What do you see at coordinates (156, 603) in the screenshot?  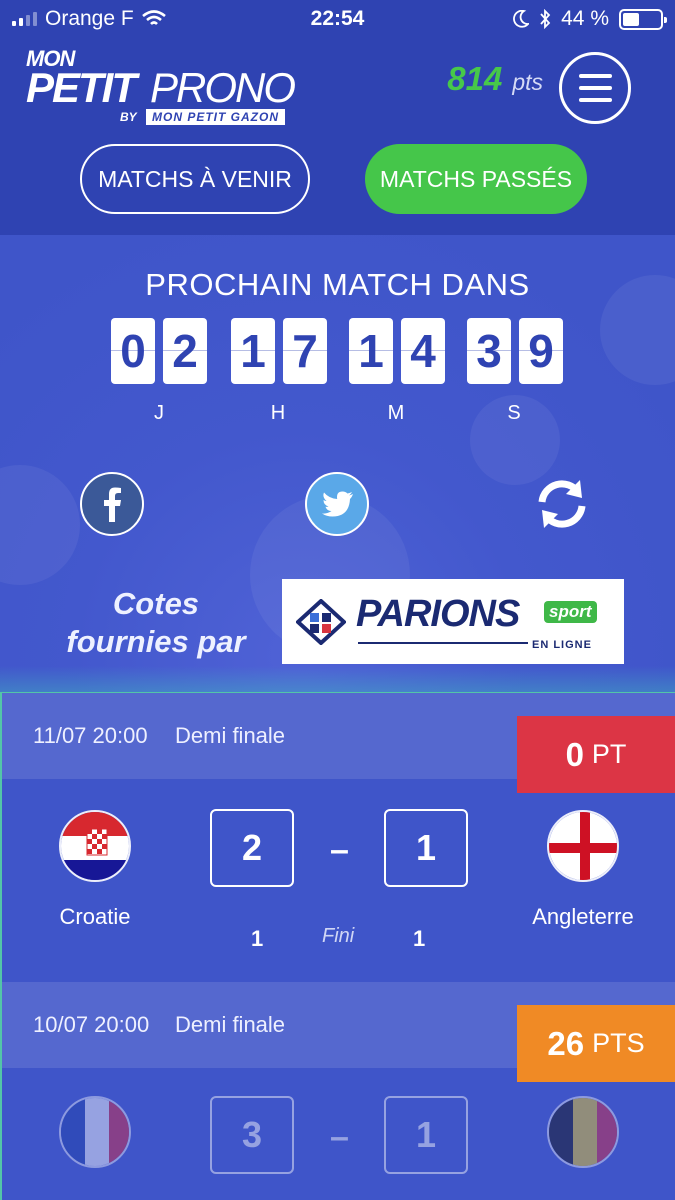 I see `sponsor-caption-line1: Cotes` at bounding box center [156, 603].